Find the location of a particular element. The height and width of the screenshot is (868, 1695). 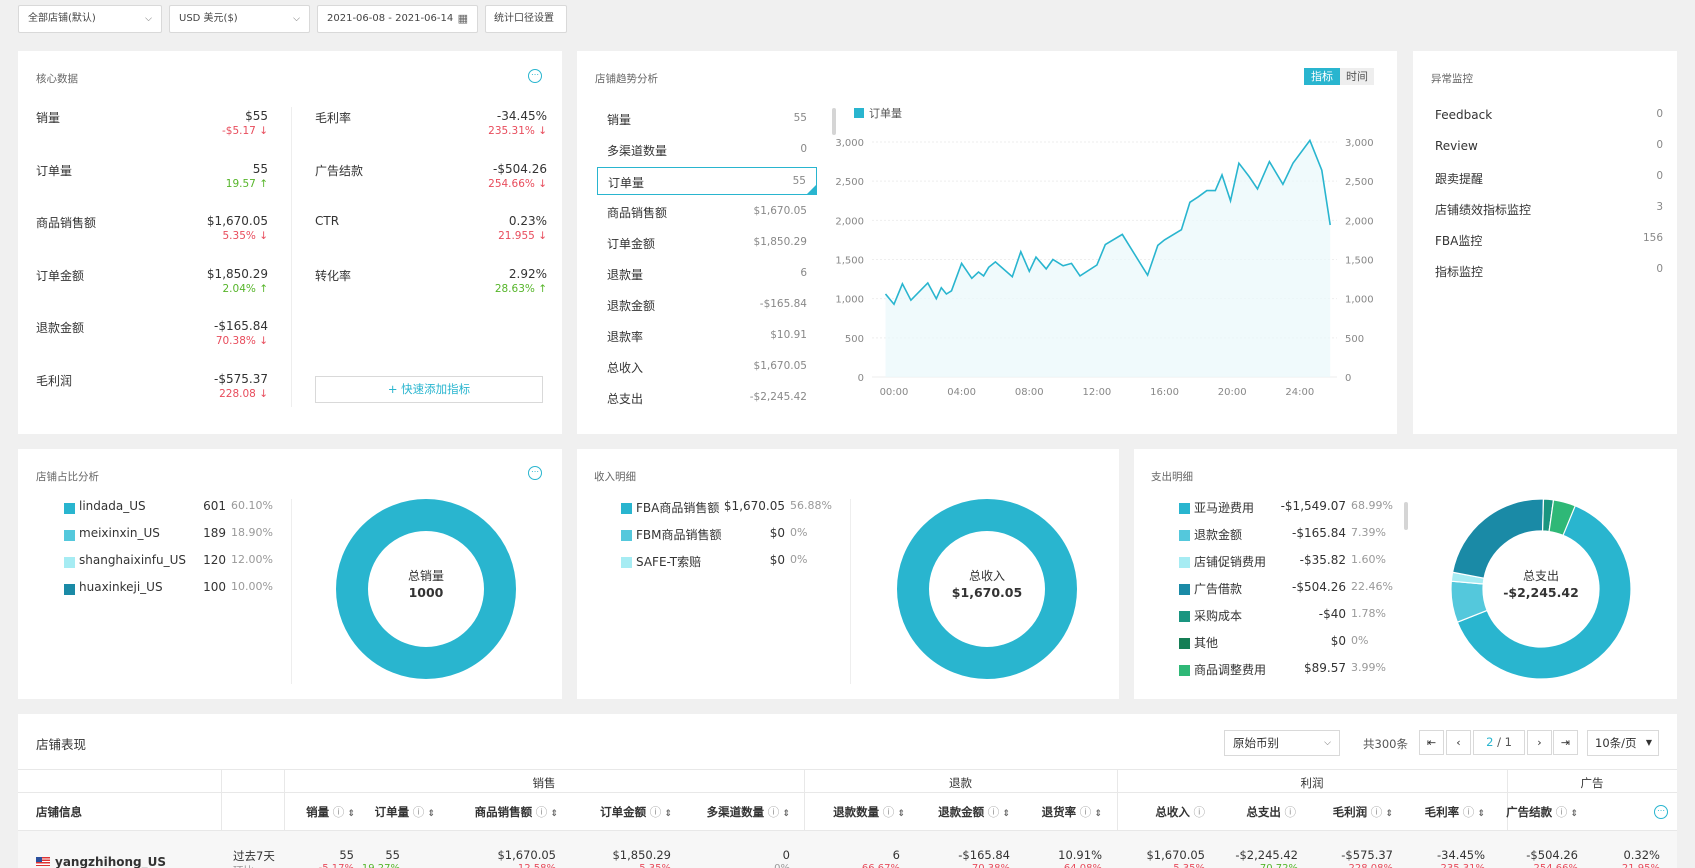

metric-label: 订单量 is located at coordinates (54, 170).